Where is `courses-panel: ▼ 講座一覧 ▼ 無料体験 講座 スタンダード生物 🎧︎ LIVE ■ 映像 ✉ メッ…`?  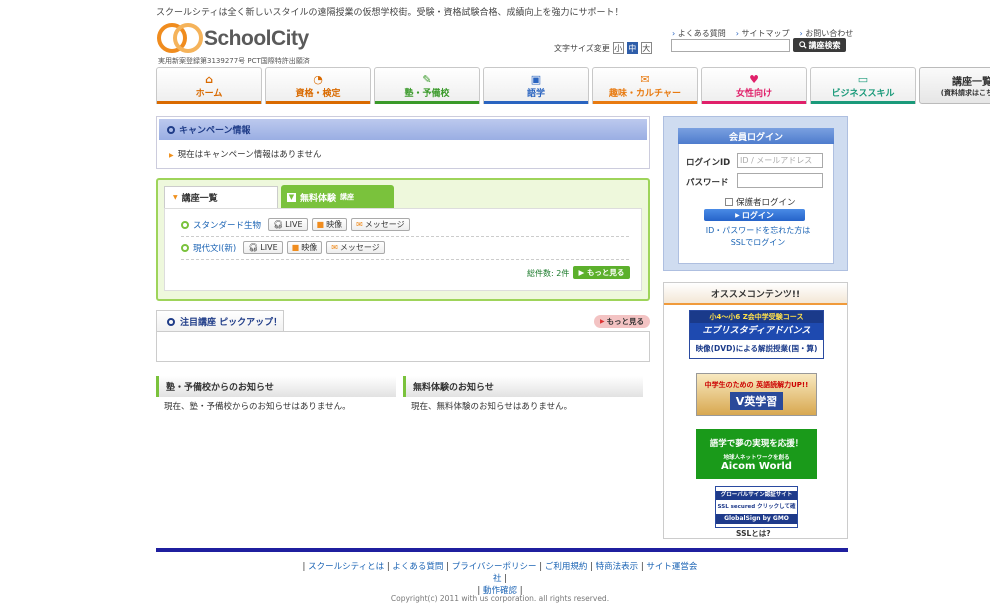 courses-panel: ▼ 講座一覧 ▼ 無料体験 講座 スタンダード生物 🎧︎ LIVE ■ 映像 ✉ メッ… is located at coordinates (403, 239).